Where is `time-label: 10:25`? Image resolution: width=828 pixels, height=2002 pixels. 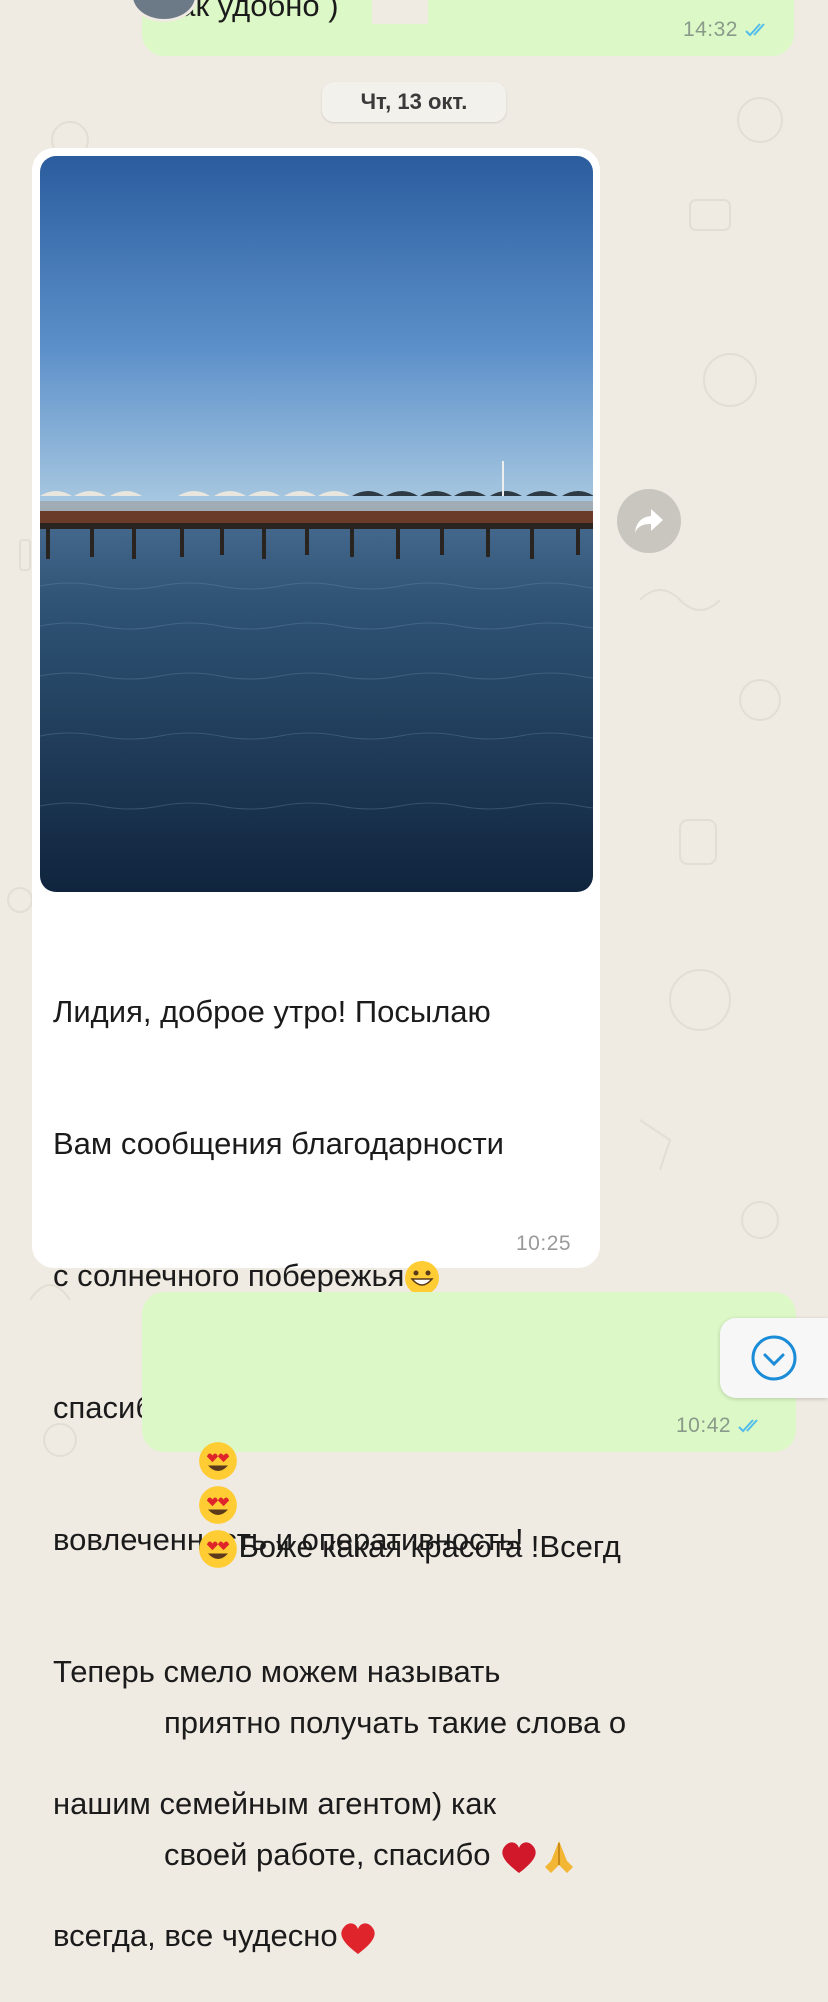
time-label: 10:25 is located at coordinates (544, 1243).